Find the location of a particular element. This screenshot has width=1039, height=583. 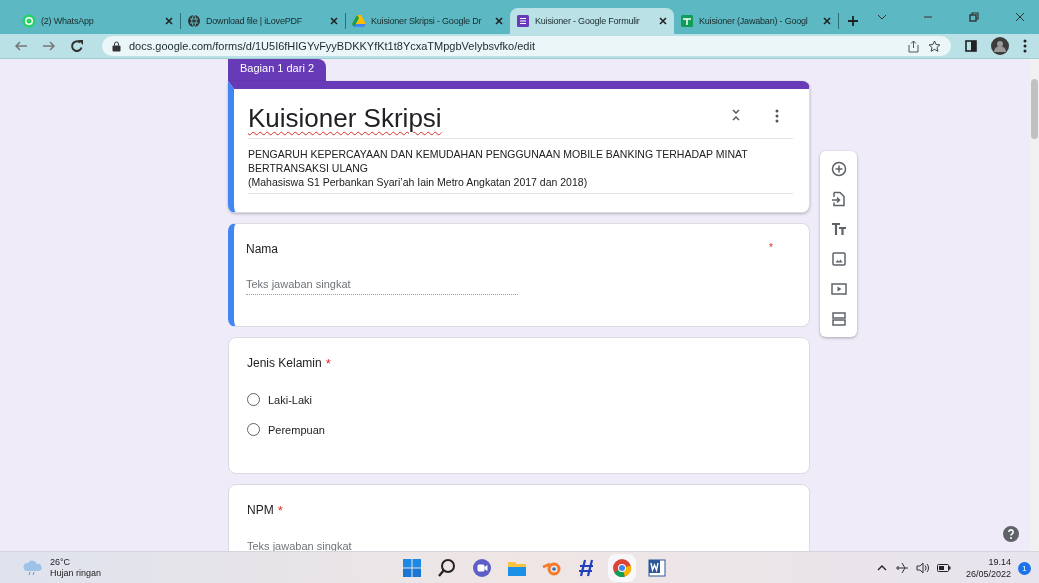

collapse-icon is located at coordinates (736, 115).